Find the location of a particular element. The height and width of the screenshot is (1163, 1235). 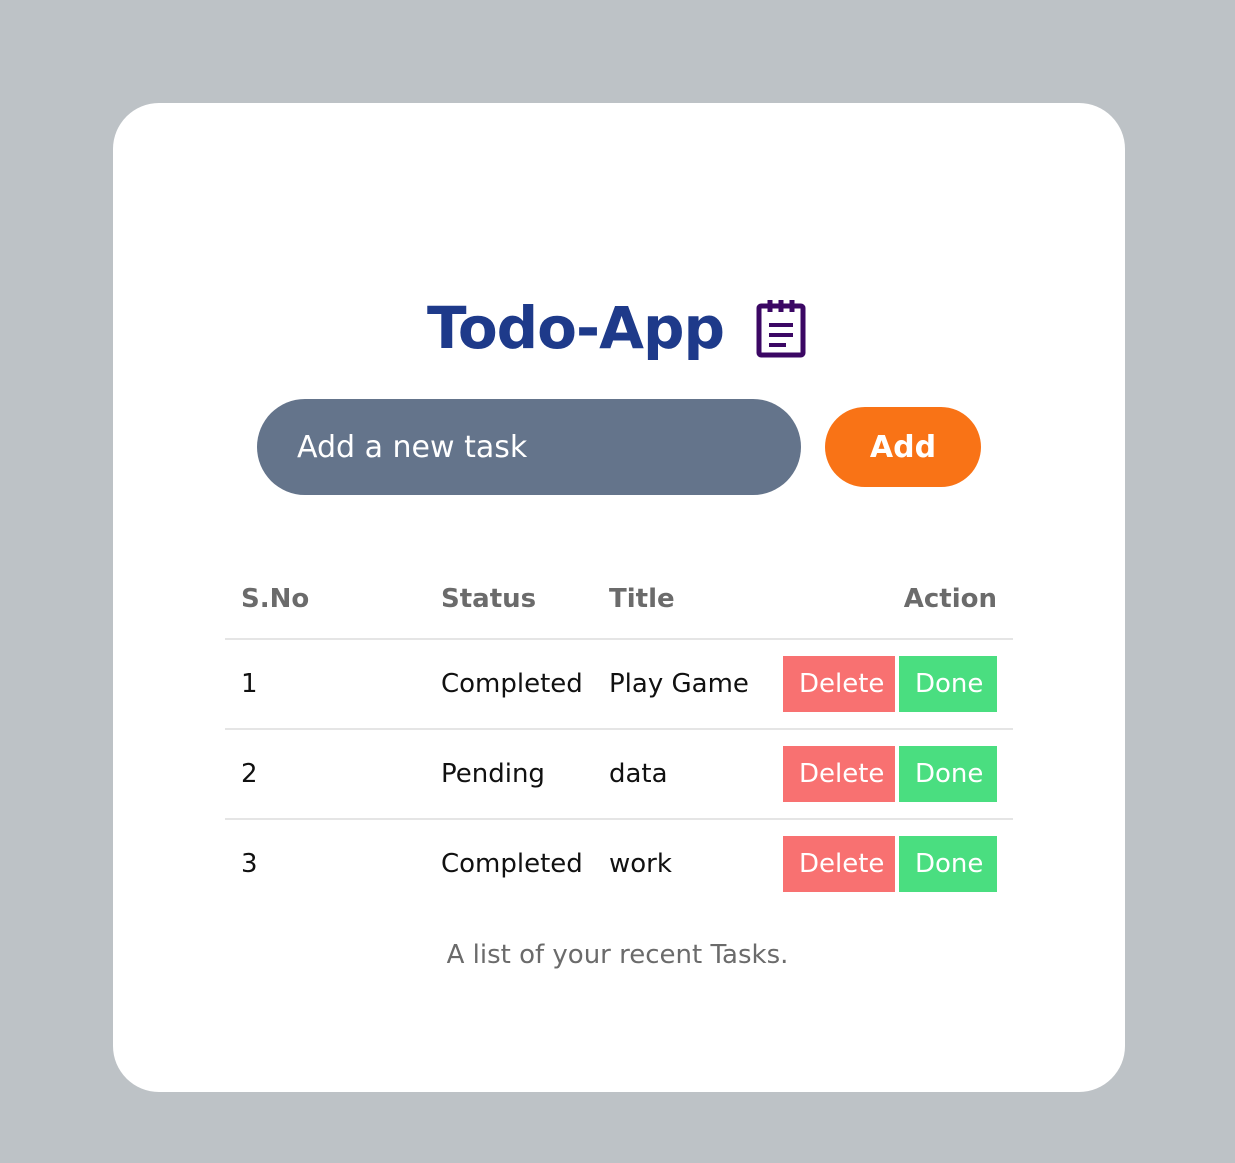

task-title: data is located at coordinates (694, 774).